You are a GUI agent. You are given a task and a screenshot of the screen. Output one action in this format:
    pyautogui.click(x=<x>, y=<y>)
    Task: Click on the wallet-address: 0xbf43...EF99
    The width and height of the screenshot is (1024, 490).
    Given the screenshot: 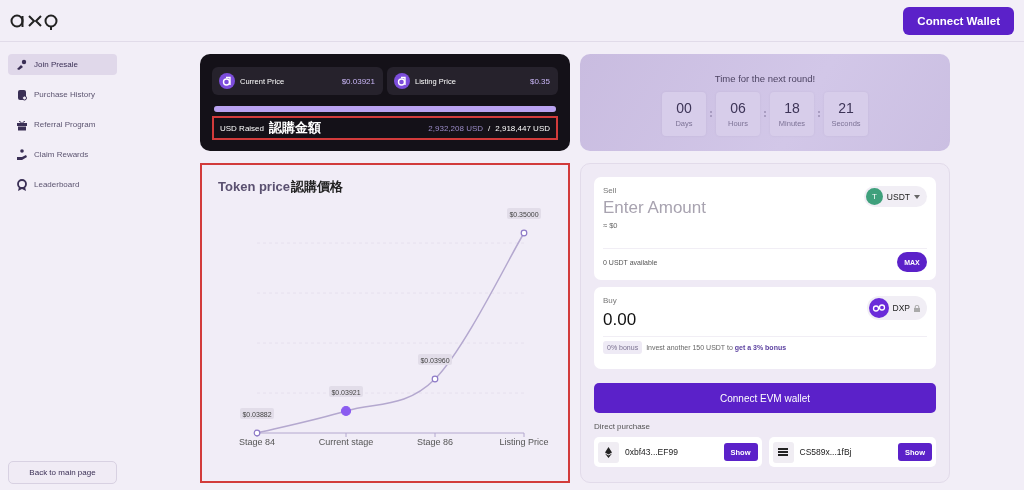 What is the action you would take?
    pyautogui.click(x=652, y=452)
    